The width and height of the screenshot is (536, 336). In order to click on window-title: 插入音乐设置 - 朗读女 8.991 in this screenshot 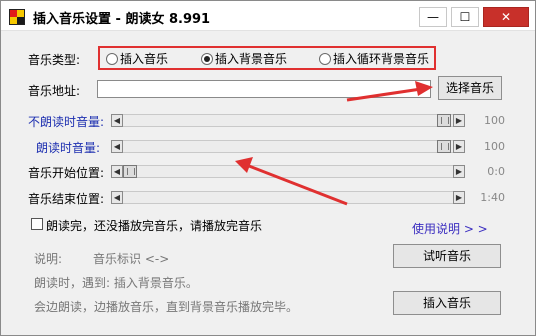, I will do `click(122, 19)`.